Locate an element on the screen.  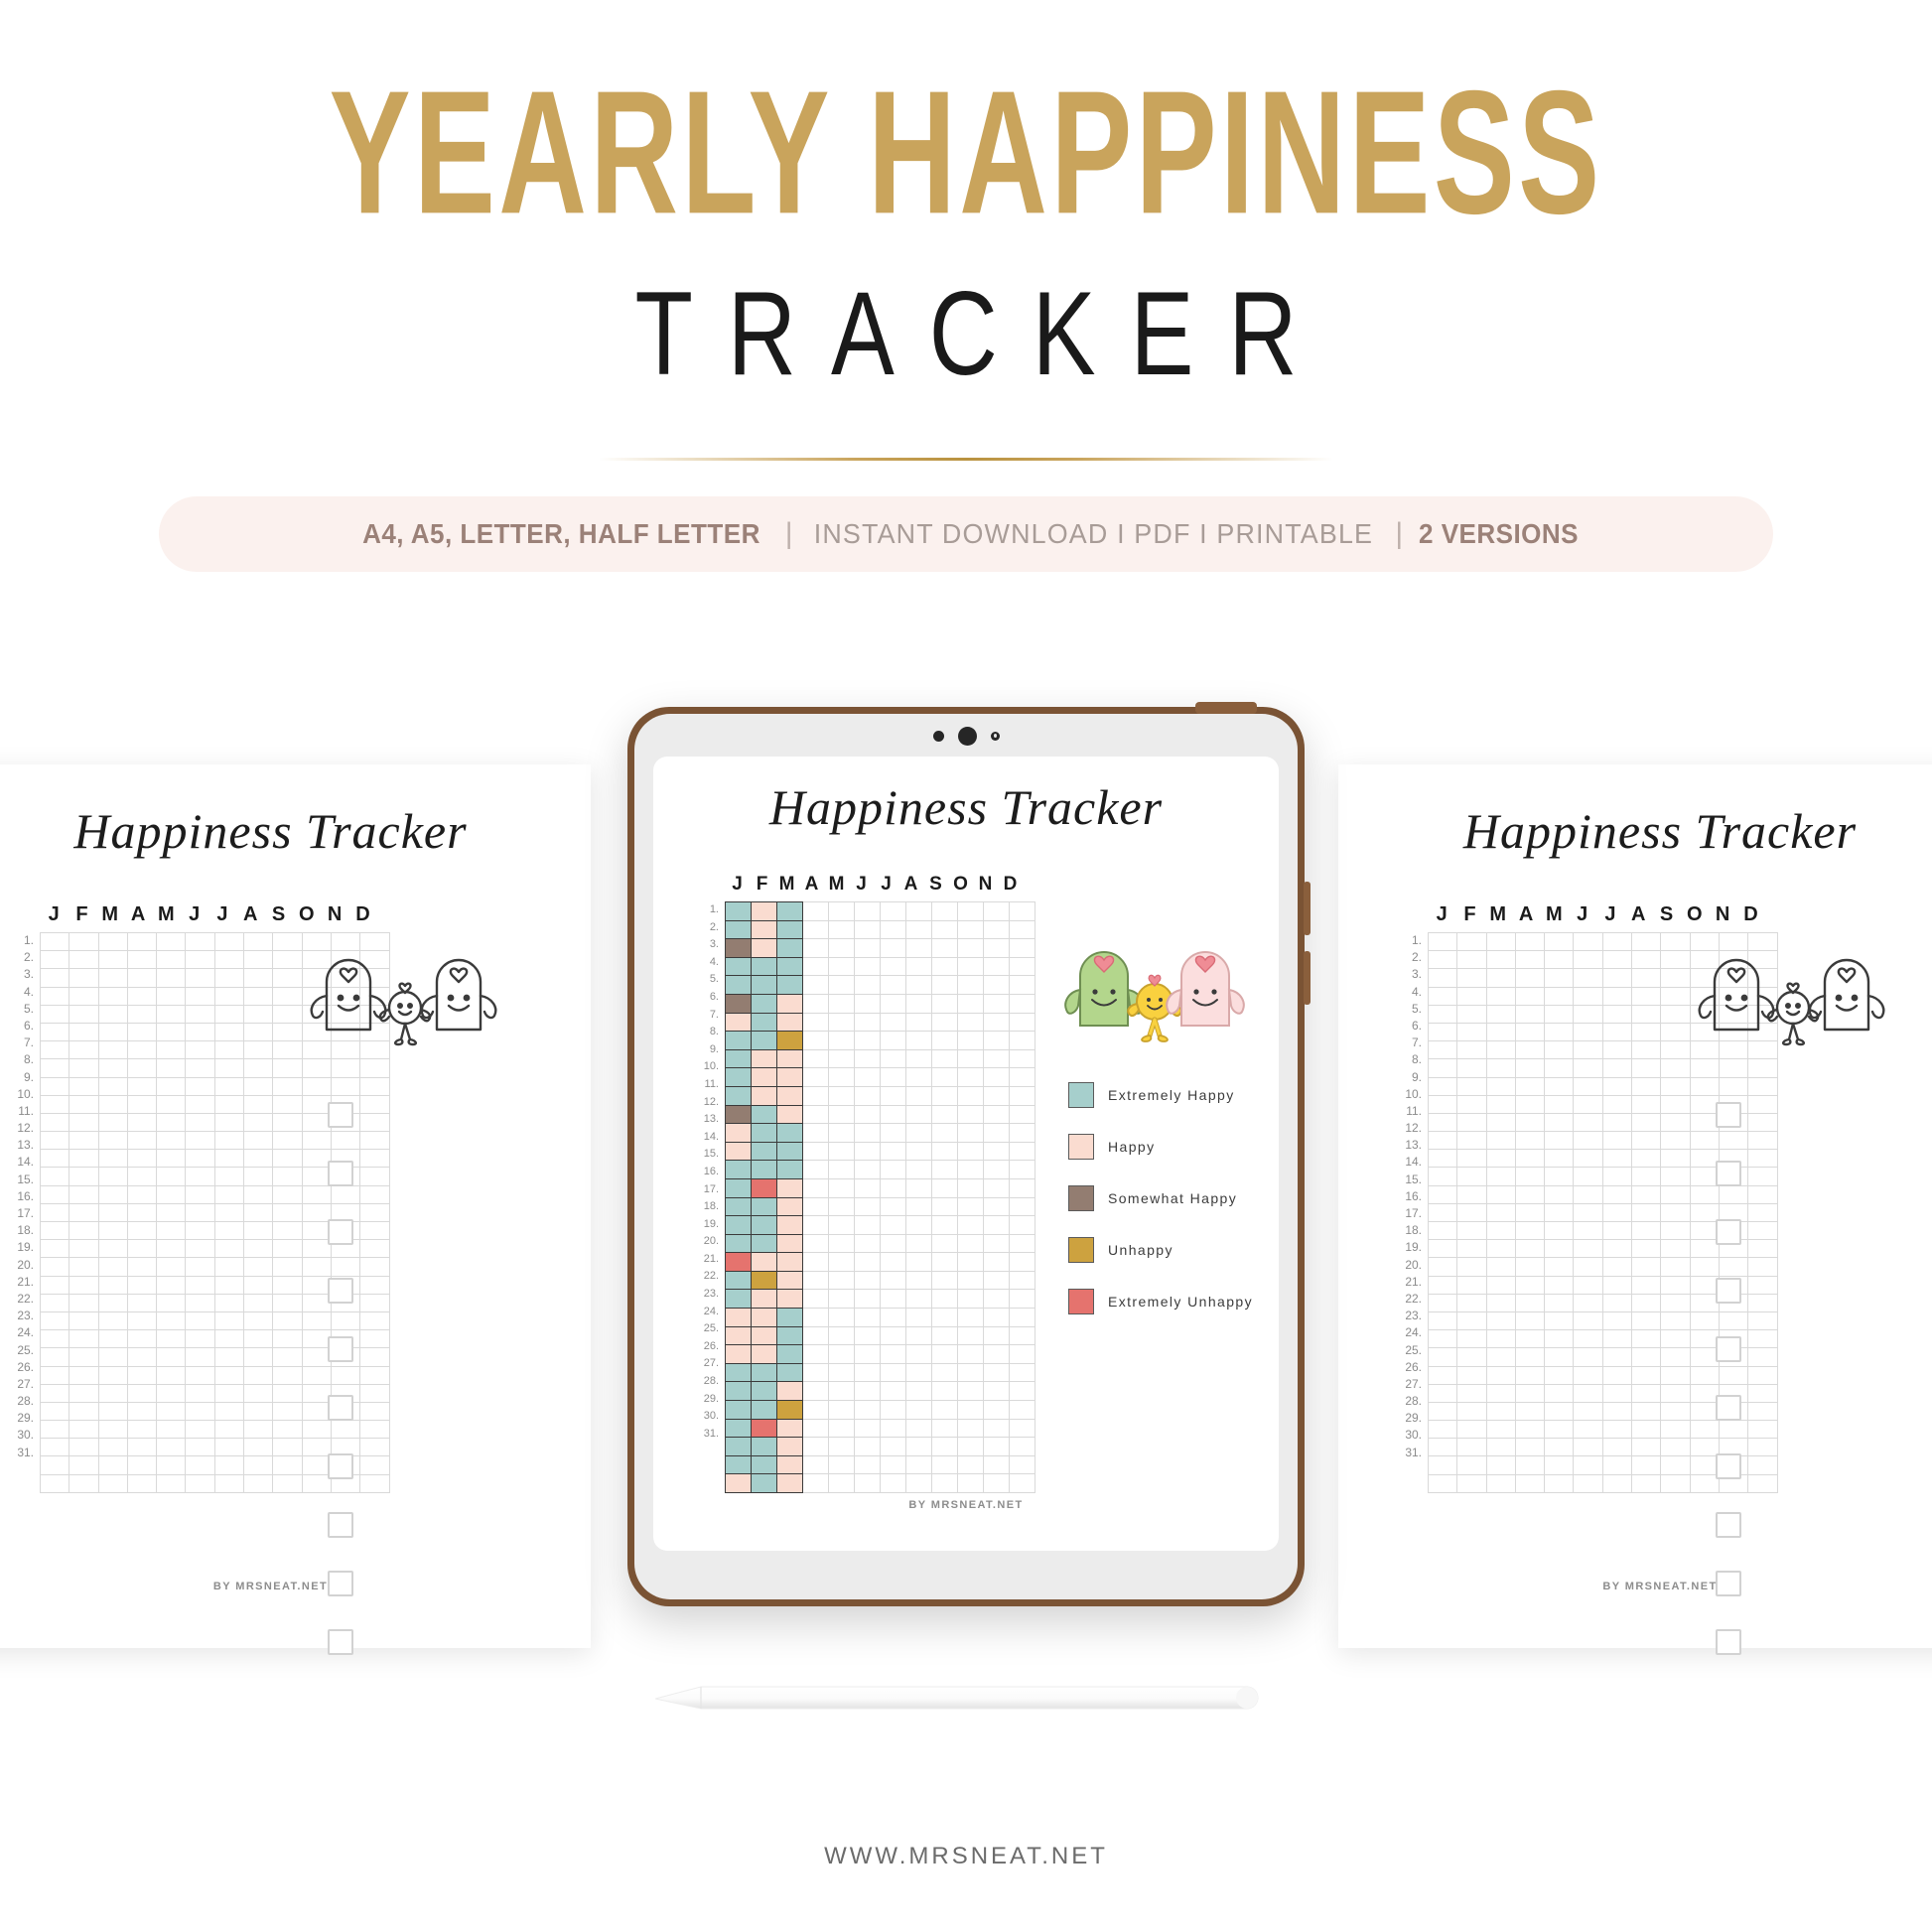
tracker-cell-filled-H is located at coordinates (764, 1318).